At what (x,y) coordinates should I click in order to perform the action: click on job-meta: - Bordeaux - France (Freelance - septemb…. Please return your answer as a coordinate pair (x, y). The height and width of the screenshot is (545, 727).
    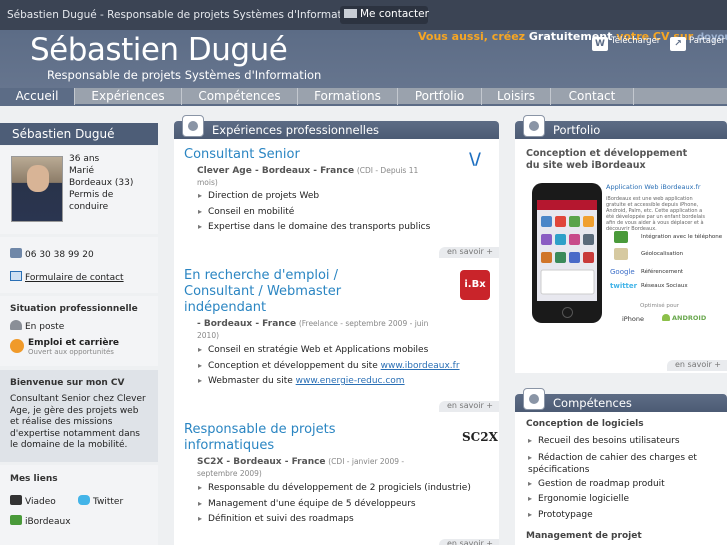
    Looking at the image, I should click on (317, 330).